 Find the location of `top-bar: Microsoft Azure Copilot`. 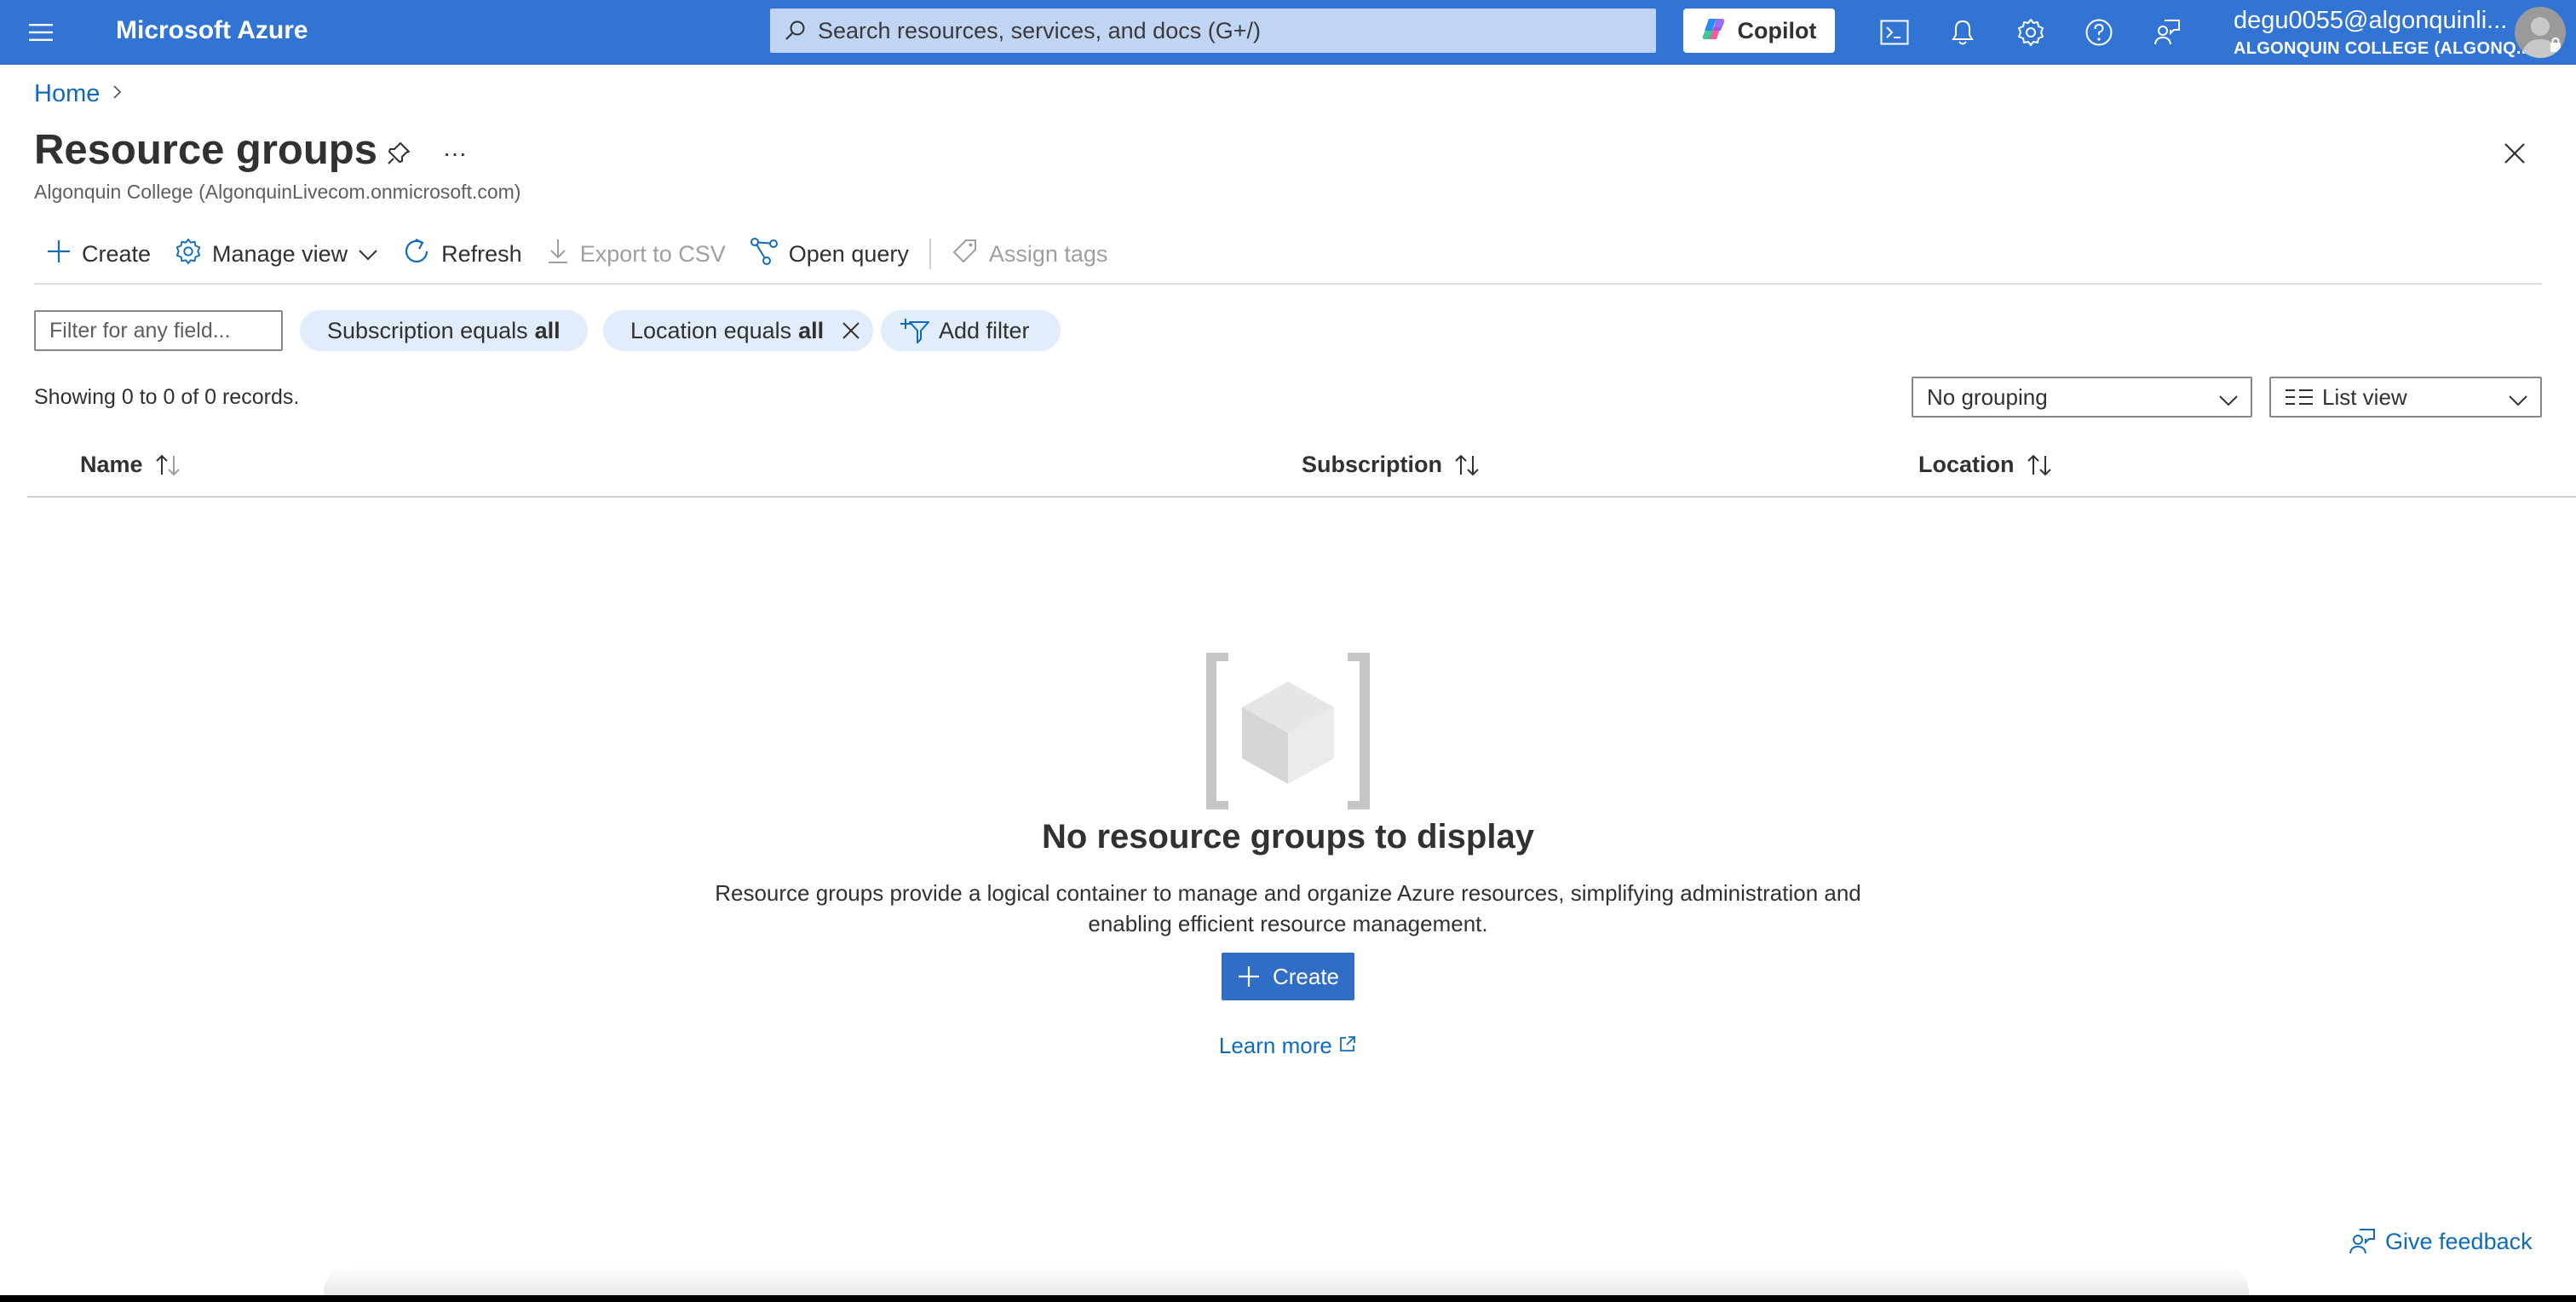

top-bar: Microsoft Azure Copilot is located at coordinates (1288, 33).